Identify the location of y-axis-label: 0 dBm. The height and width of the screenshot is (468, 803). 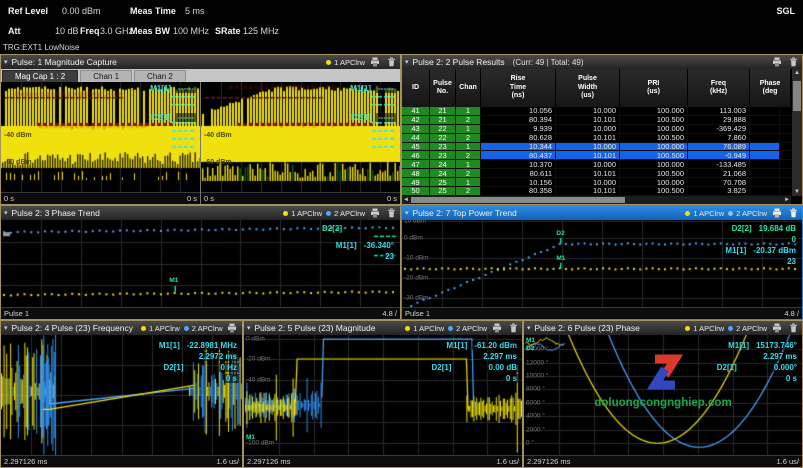
(413, 238).